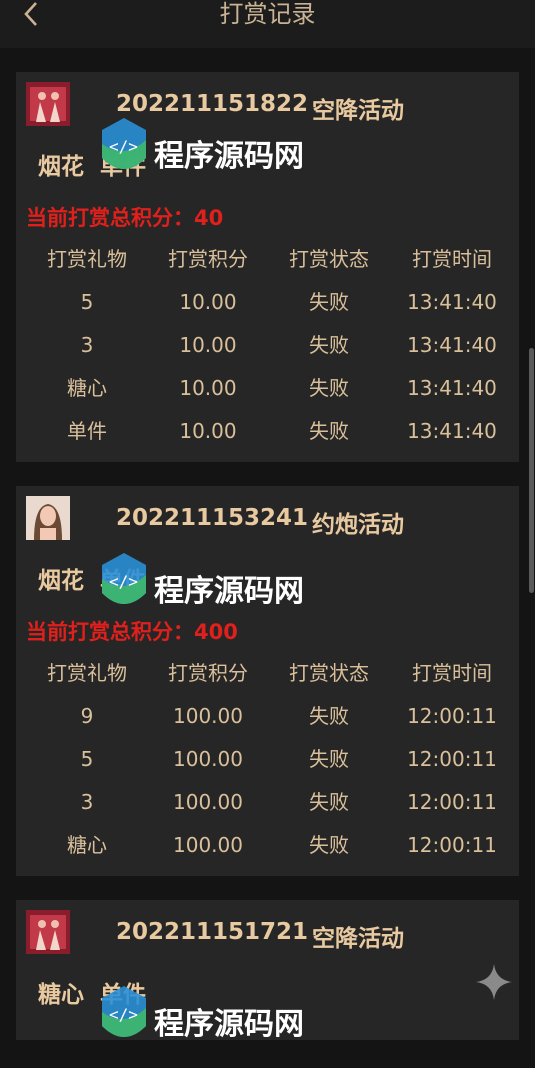 This screenshot has height=1068, width=535. I want to click on gift-tag: 糖心, so click(61, 995).